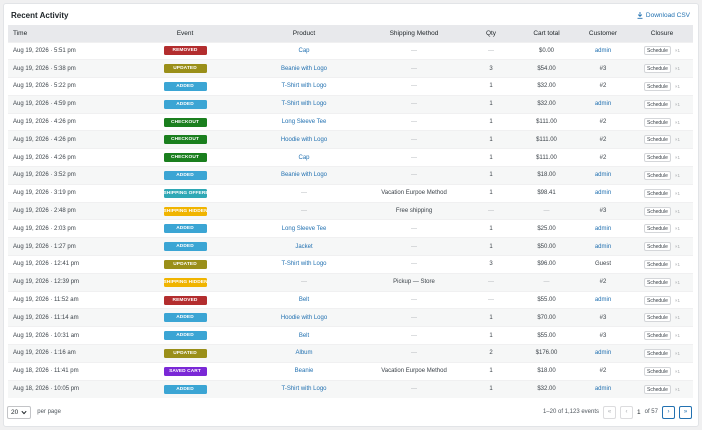  What do you see at coordinates (67, 33) in the screenshot?
I see `column-header-time: Time` at bounding box center [67, 33].